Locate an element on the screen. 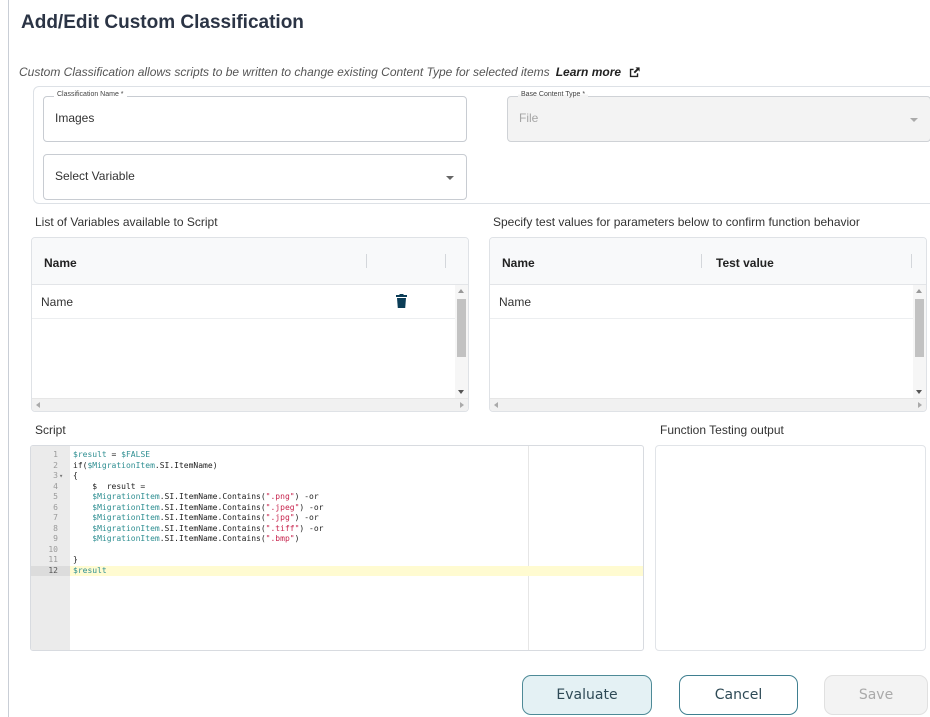 The height and width of the screenshot is (717, 930). evaluate-button: Evaluate is located at coordinates (587, 695).